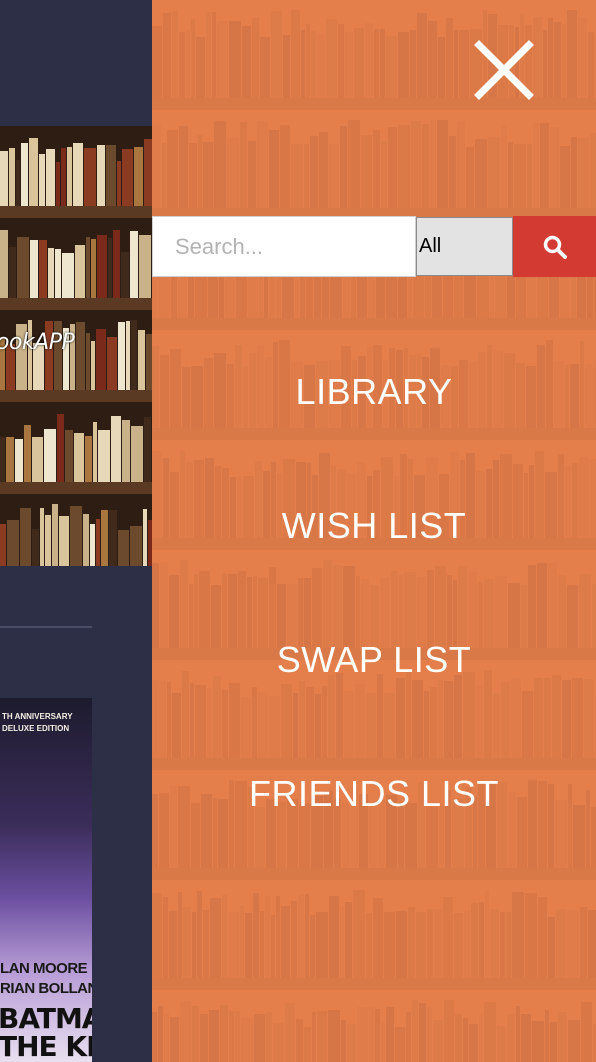  I want to click on close-menu-button, so click(504, 70).